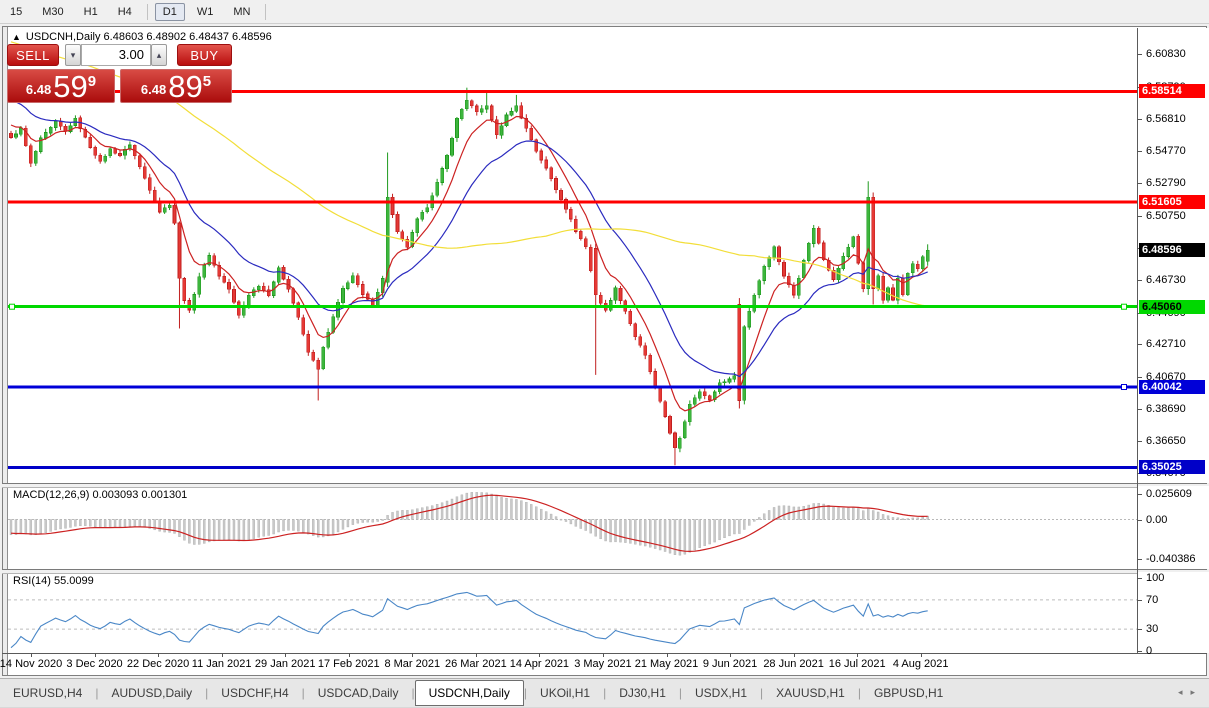 This screenshot has height=708, width=1209. What do you see at coordinates (604, 571) in the screenshot?
I see `panel-separator-rsi` at bounding box center [604, 571].